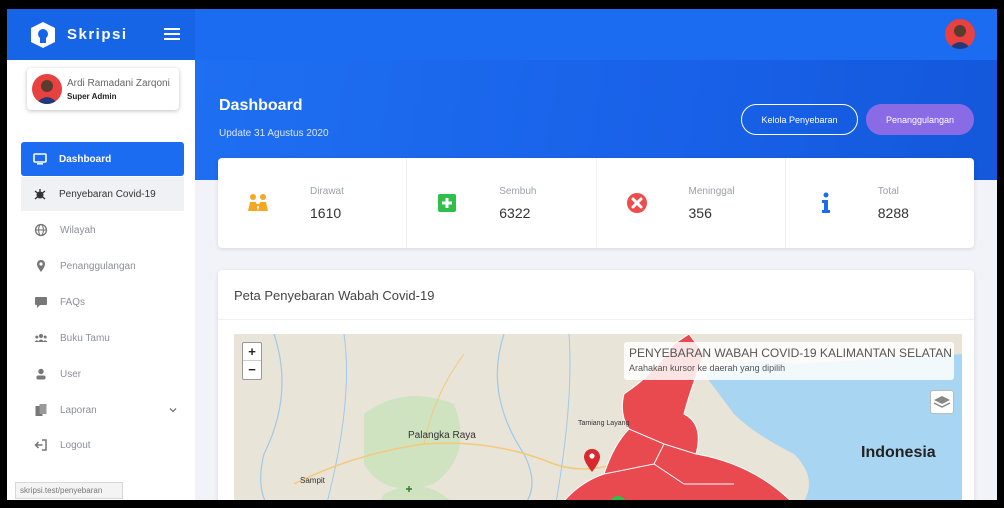  I want to click on user-card: Ardi Ramadani Zarqoni Super Admin, so click(103, 89).